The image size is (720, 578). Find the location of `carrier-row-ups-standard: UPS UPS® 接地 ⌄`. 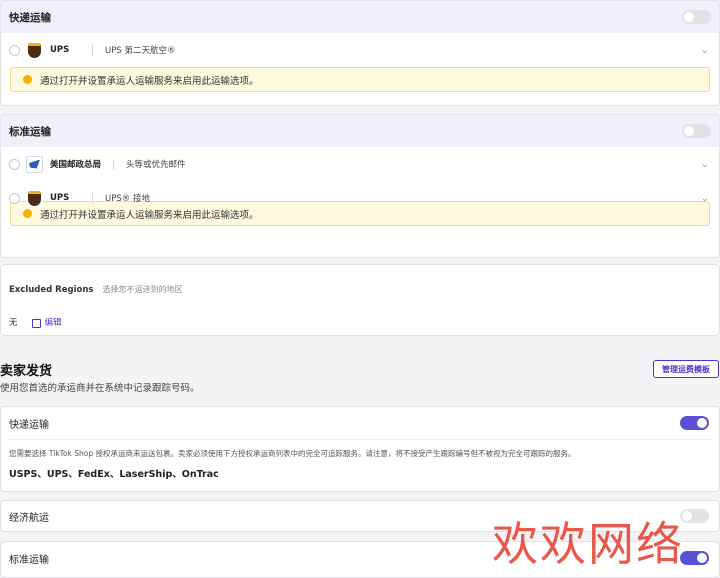

carrier-row-ups-standard: UPS UPS® 接地 ⌄ is located at coordinates (360, 198).